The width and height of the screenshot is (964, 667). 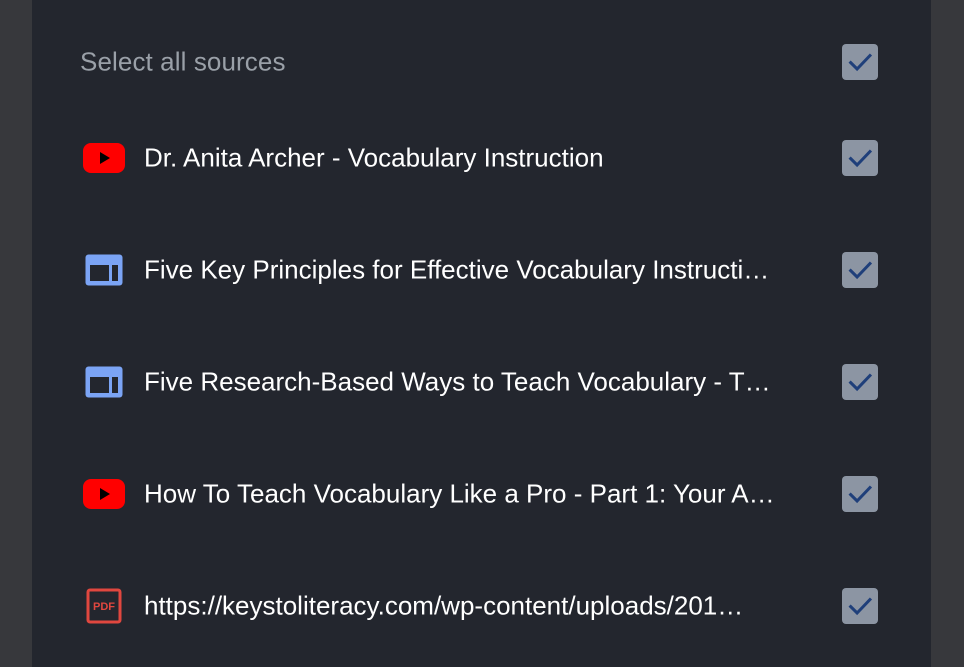 I want to click on select-all-row: Select all sources, so click(x=481, y=62).